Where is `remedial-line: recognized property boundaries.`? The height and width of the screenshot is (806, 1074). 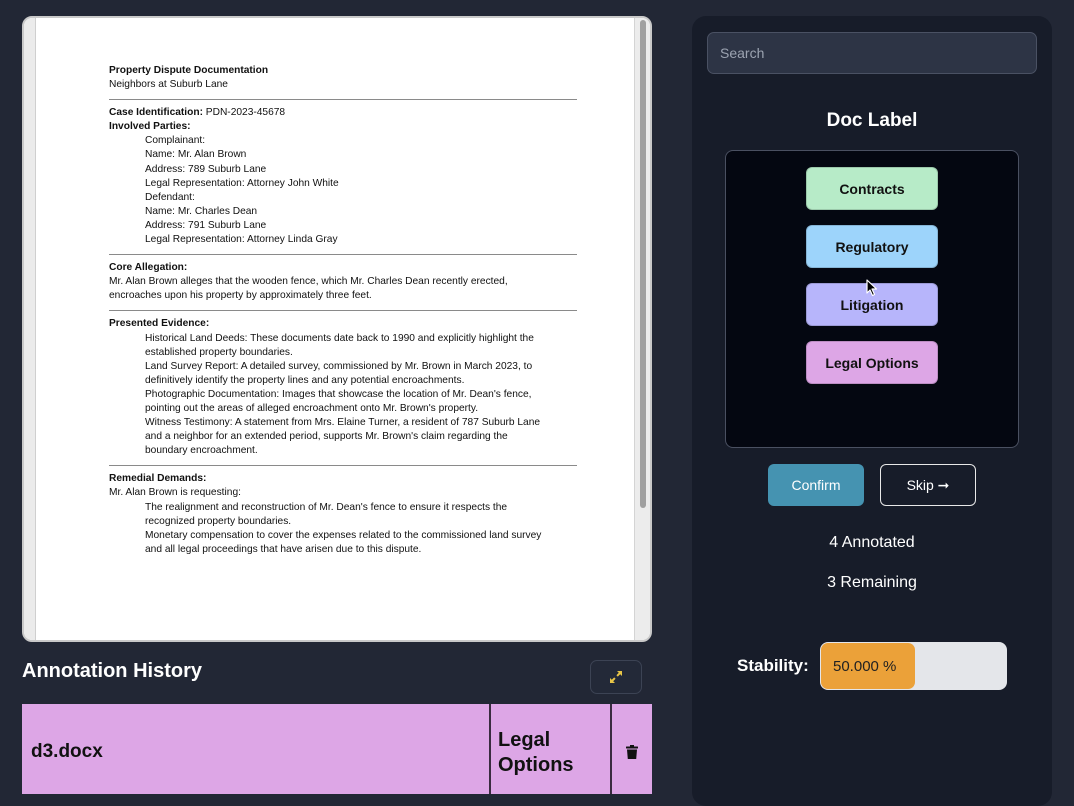
remedial-line: recognized property boundaries. is located at coordinates (218, 521).